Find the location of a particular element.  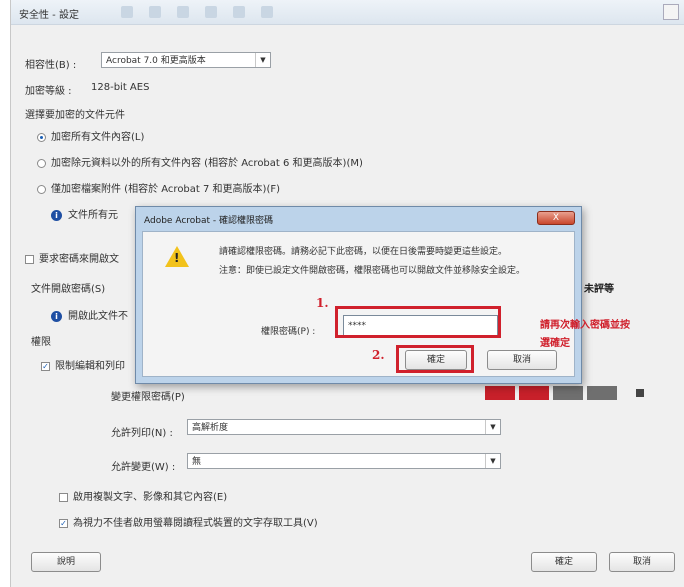

compat-label: 相容性(B) : is located at coordinates (51, 65).